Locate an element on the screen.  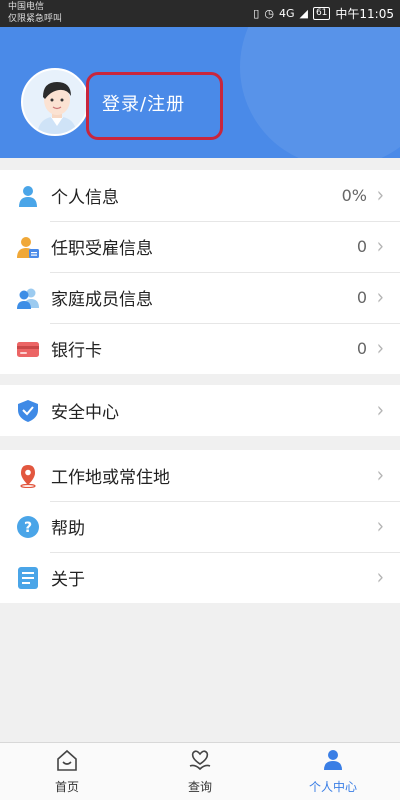
login-register-link: 登录/注册 is located at coordinates (143, 103).